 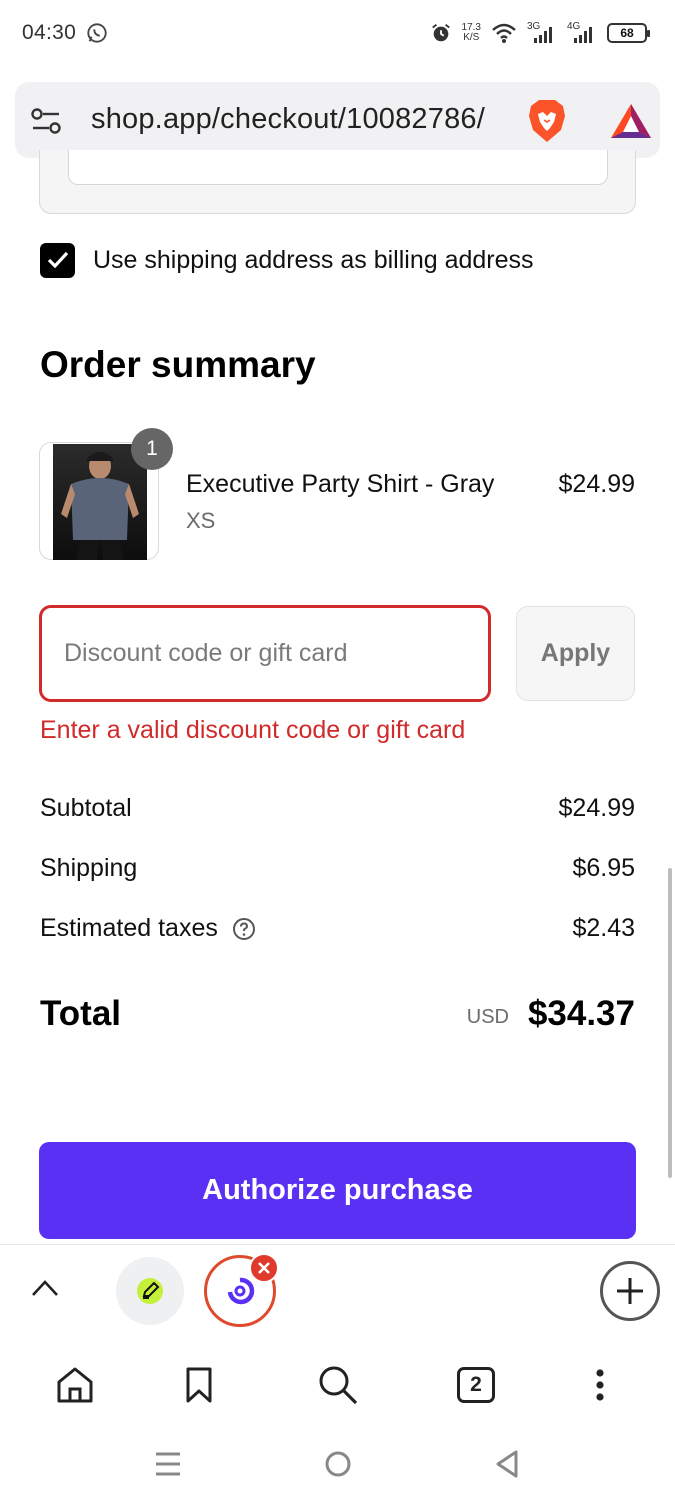 What do you see at coordinates (670, 1023) in the screenshot?
I see `scrollbar-thumb` at bounding box center [670, 1023].